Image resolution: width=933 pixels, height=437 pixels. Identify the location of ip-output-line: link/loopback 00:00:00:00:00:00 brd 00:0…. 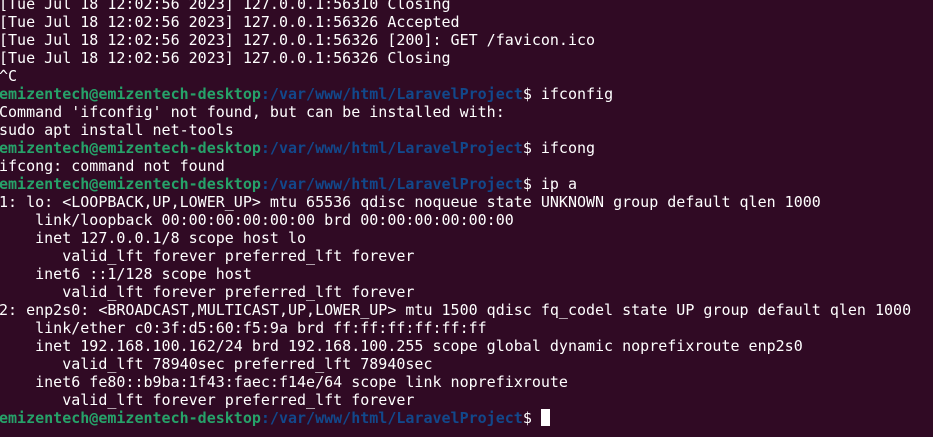
(257, 220).